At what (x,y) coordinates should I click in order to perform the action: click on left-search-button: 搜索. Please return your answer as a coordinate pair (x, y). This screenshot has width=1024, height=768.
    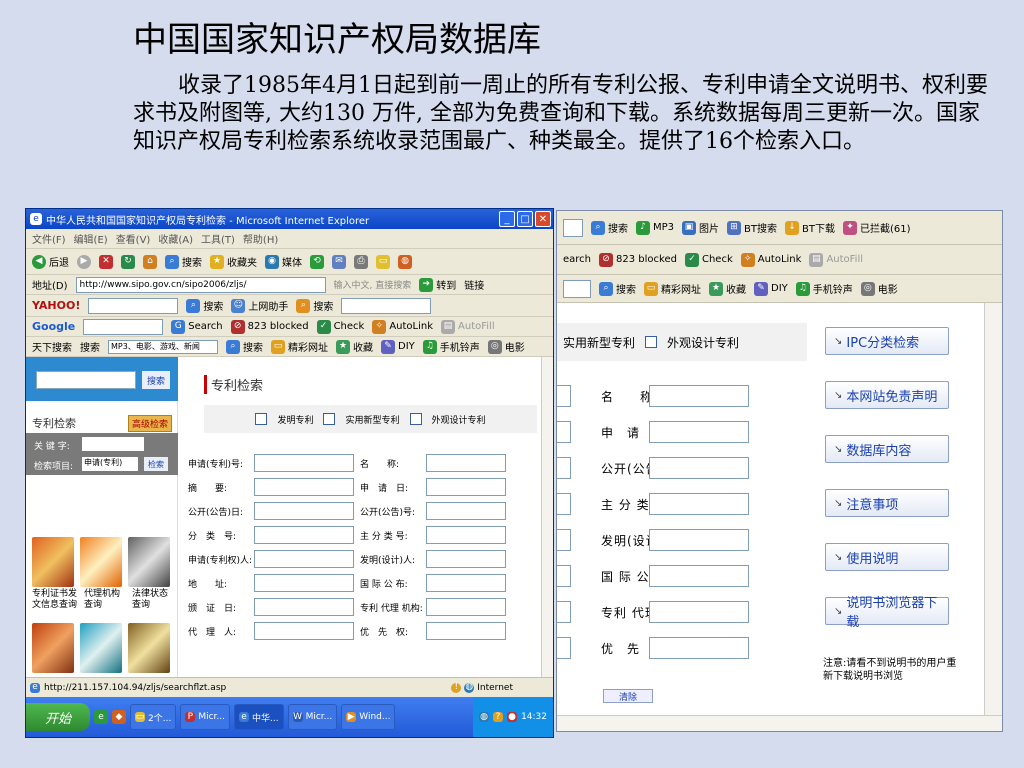
    Looking at the image, I should click on (156, 380).